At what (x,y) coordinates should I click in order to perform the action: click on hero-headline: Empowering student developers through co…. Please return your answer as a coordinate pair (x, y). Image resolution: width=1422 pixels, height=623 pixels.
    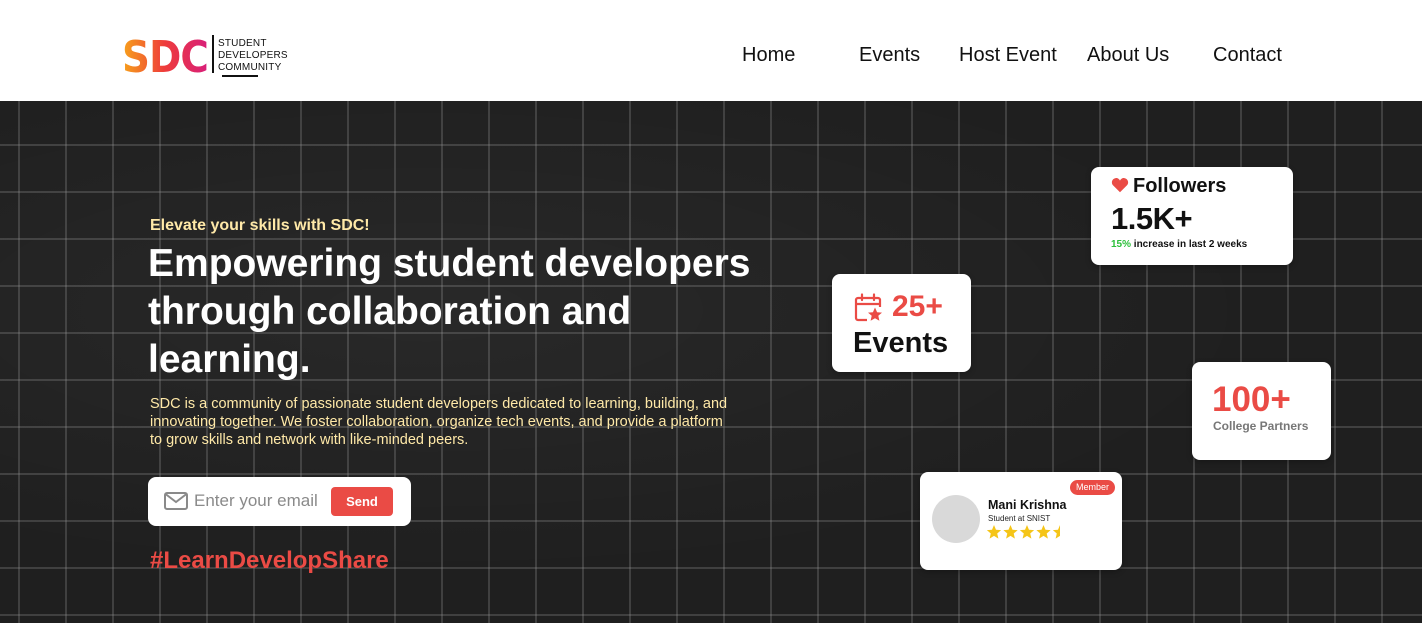
    Looking at the image, I should click on (449, 311).